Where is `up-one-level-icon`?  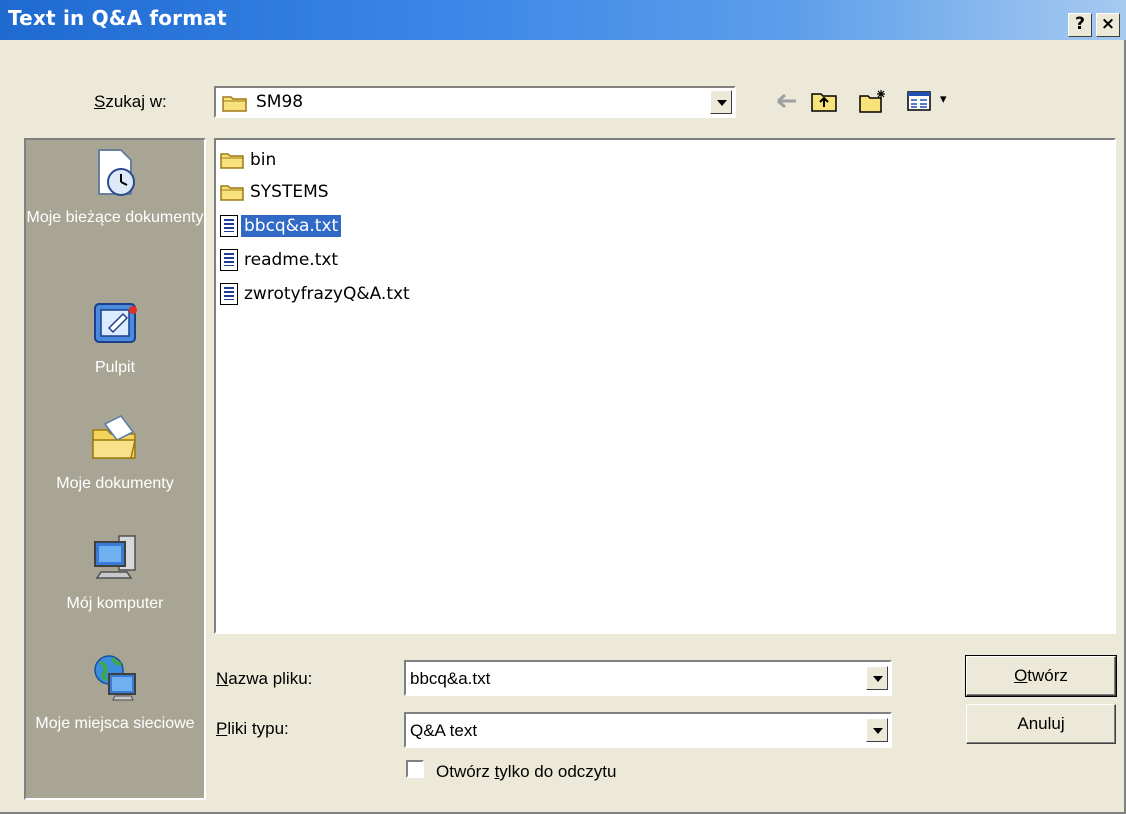
up-one-level-icon is located at coordinates (824, 101).